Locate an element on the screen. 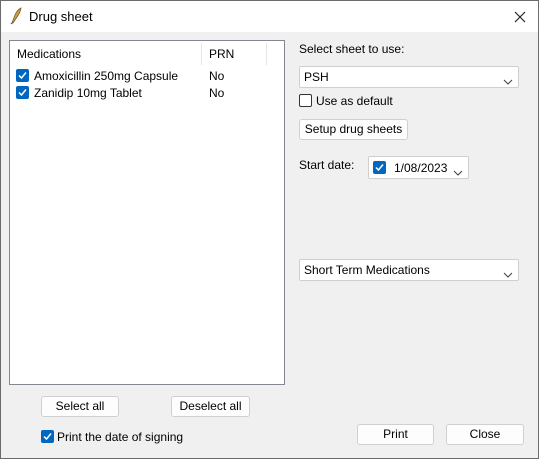 The image size is (539, 459). start-date-checkbox is located at coordinates (379, 167).